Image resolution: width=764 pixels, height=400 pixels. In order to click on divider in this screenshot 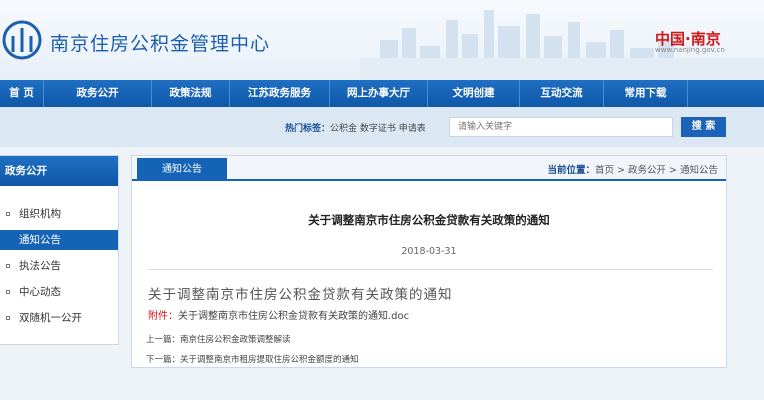, I will do `click(430, 269)`.